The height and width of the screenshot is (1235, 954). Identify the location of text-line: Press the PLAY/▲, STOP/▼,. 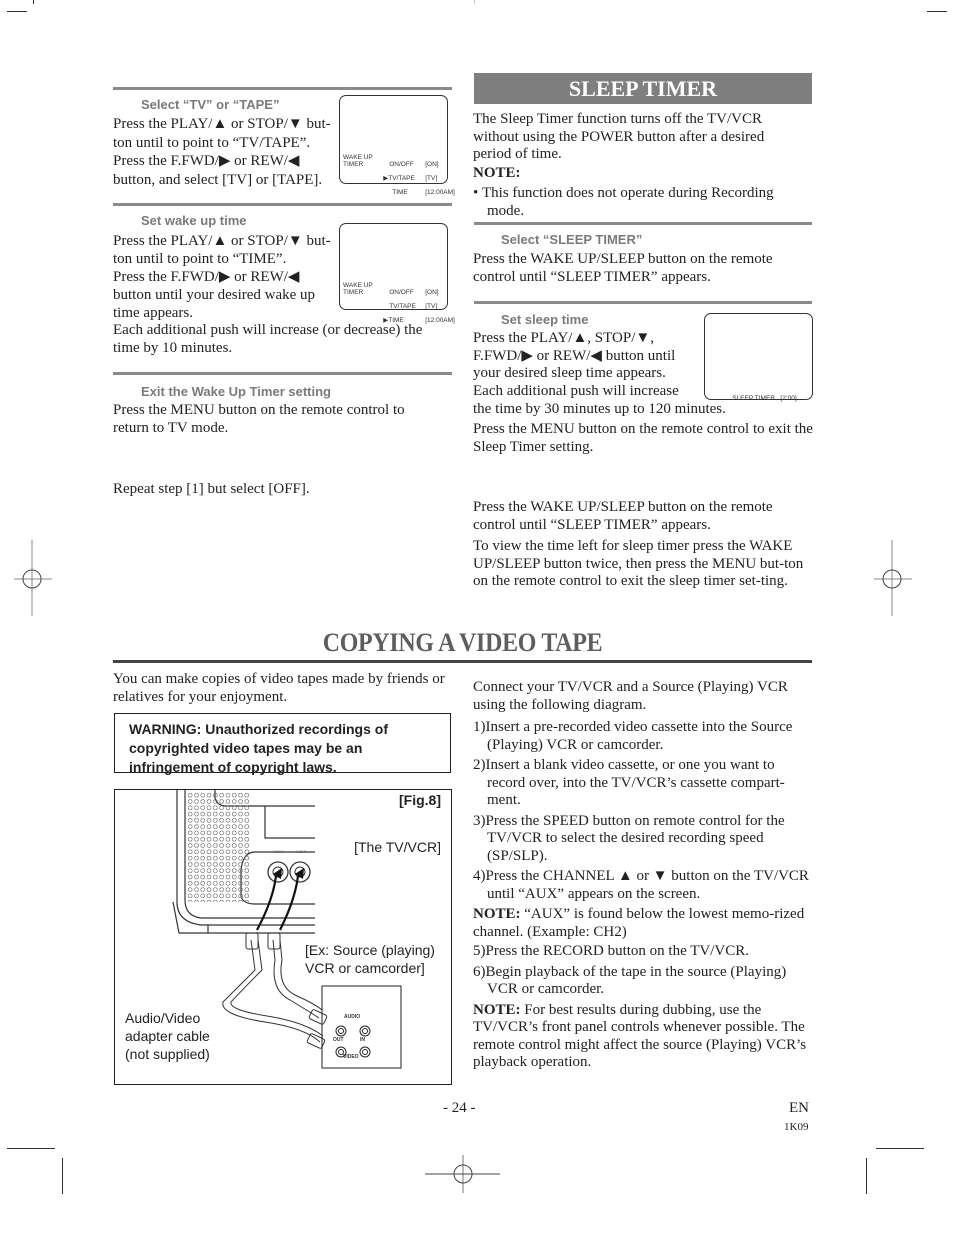
(563, 338).